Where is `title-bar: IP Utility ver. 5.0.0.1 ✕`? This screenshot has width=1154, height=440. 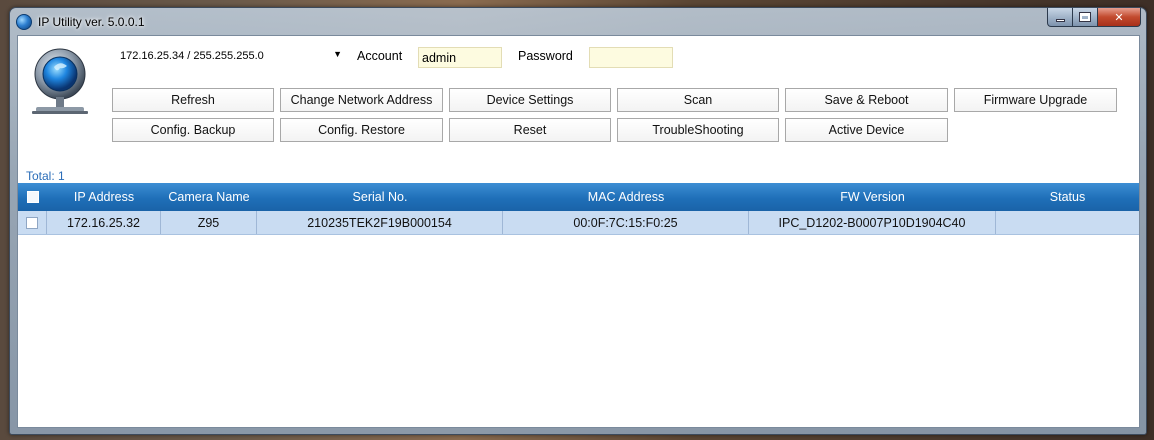 title-bar: IP Utility ver. 5.0.0.1 ✕ is located at coordinates (578, 21).